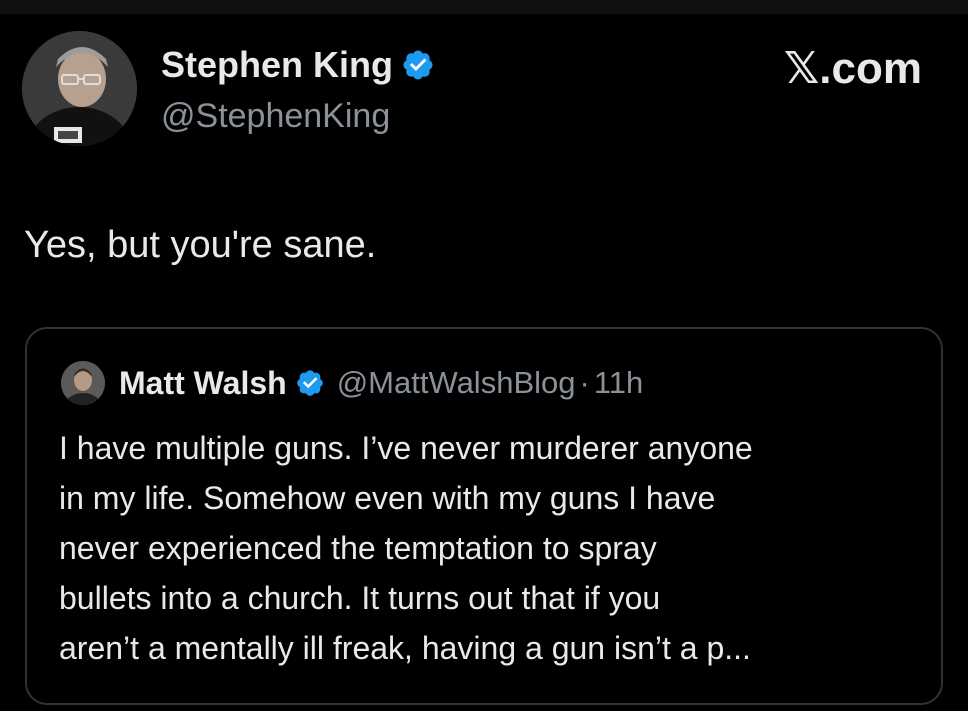  I want to click on author-handle: @StephenKing, so click(275, 116).